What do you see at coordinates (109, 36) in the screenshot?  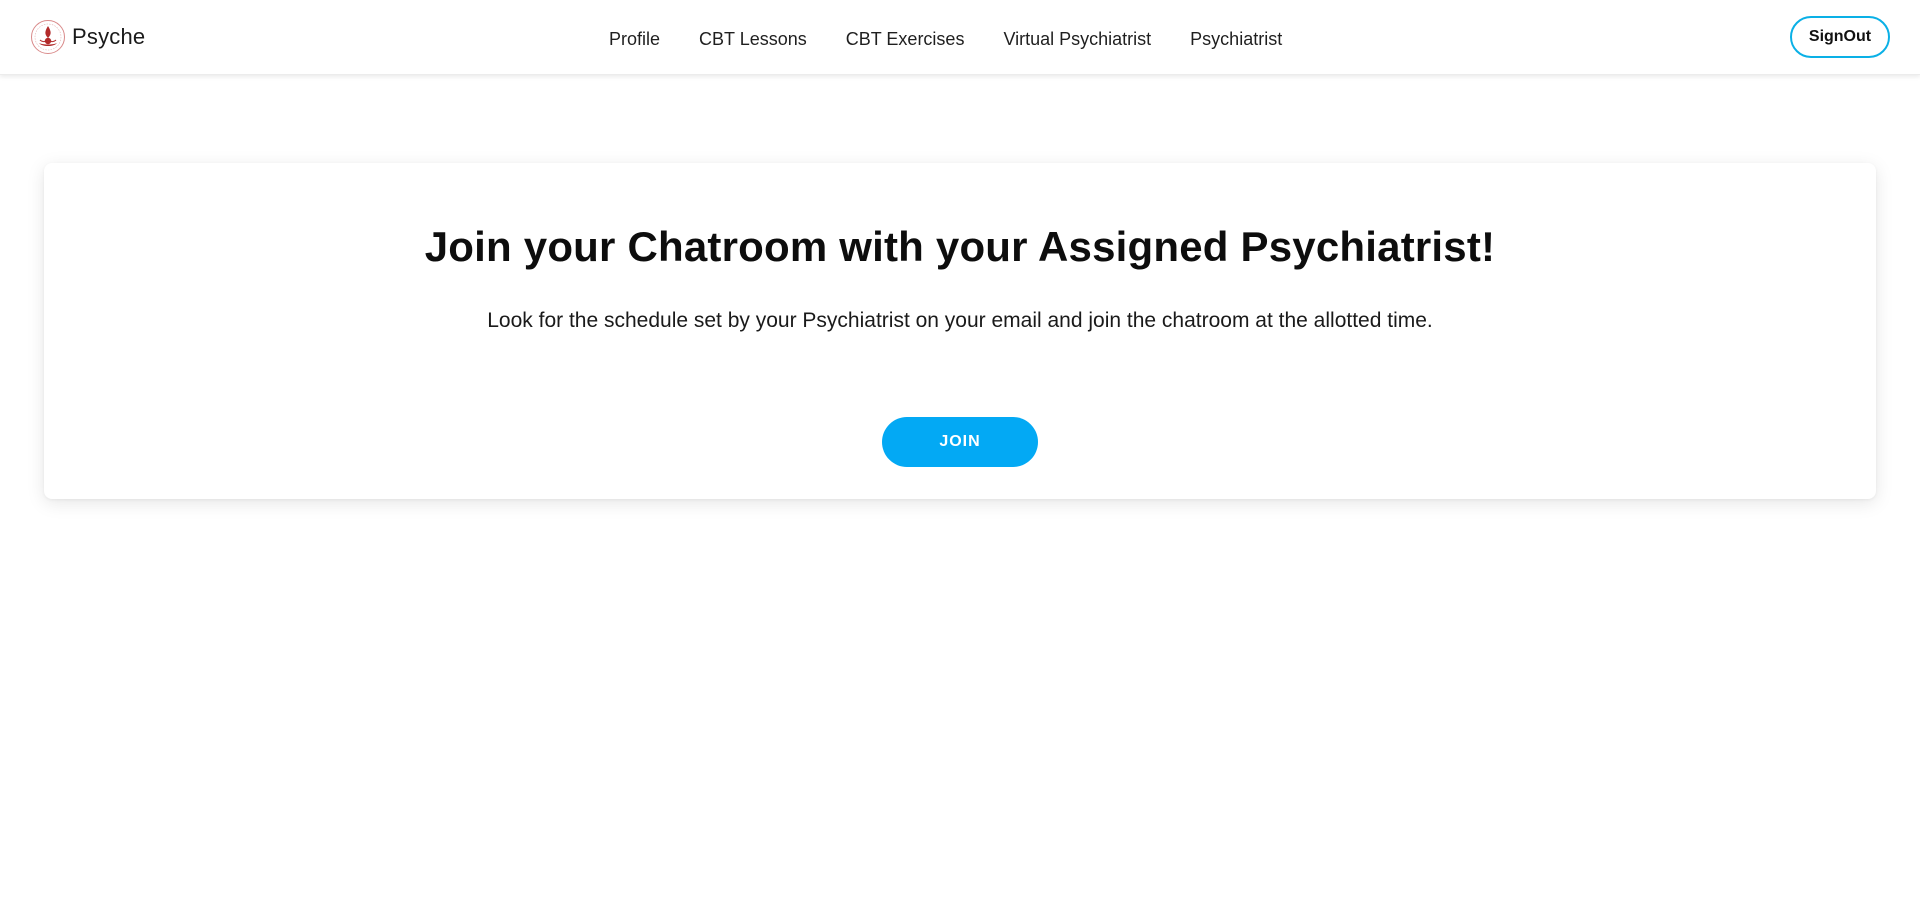 I see `brand-name: Psyche` at bounding box center [109, 36].